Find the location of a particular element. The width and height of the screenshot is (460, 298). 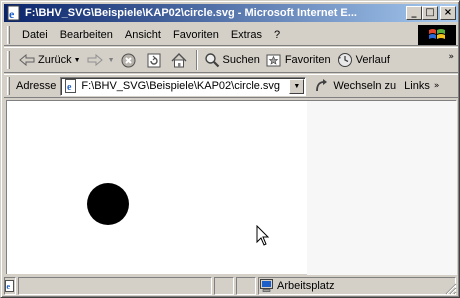

menu-grip is located at coordinates (8, 34).